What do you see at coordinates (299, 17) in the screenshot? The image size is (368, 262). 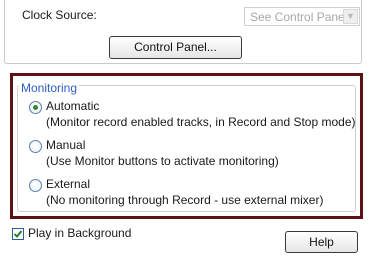 I see `clock-source-value: See Control Panel` at bounding box center [299, 17].